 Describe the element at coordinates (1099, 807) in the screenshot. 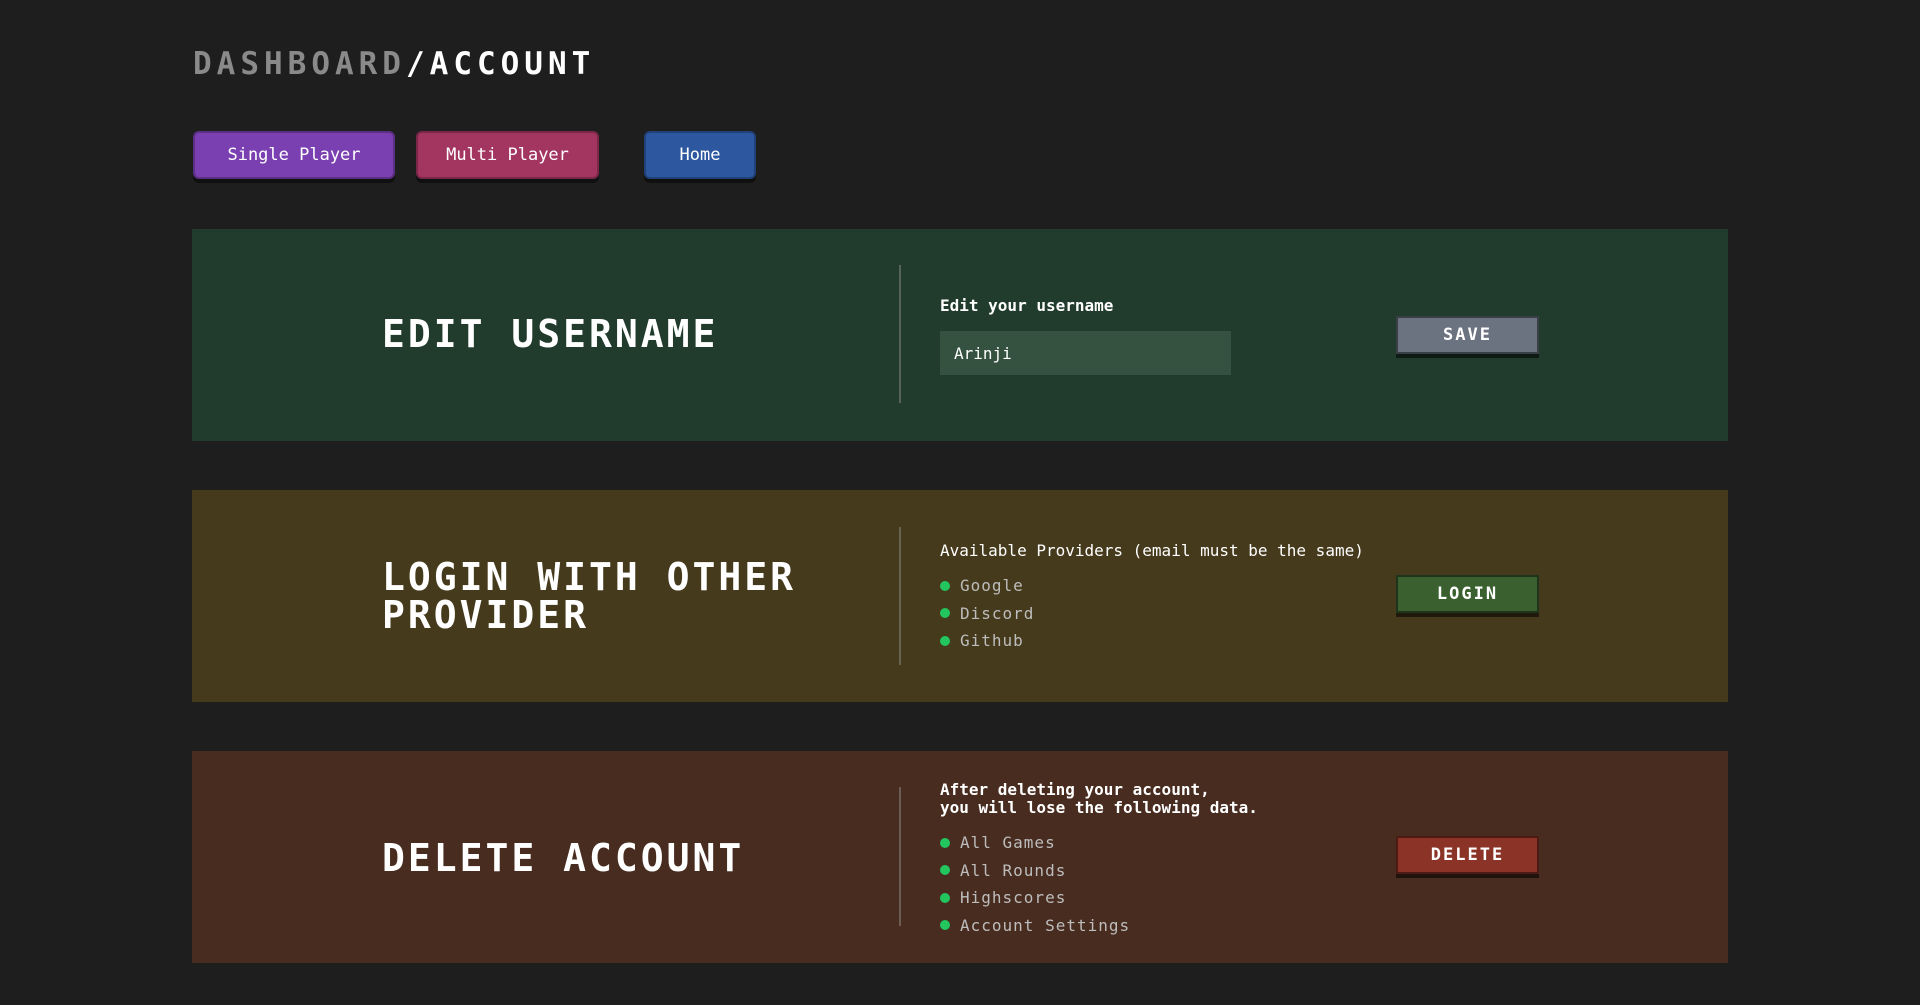

I see `delete-warning-line2: you will lose the following data.` at that location.